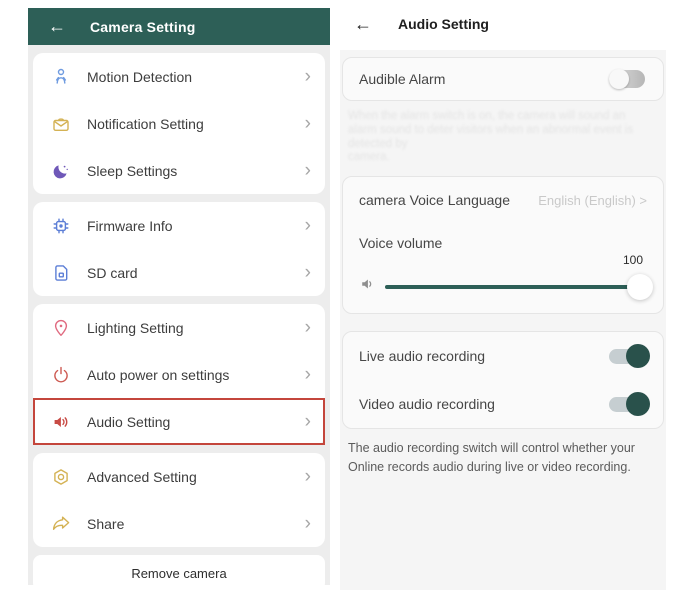 The width and height of the screenshot is (680, 604). Describe the element at coordinates (369, 157) in the screenshot. I see `faded-line: camera.` at that location.